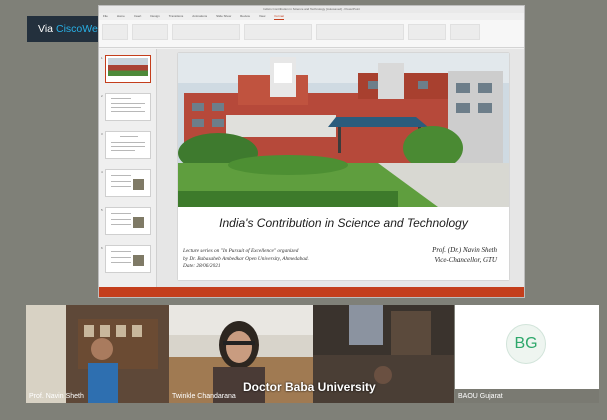 The width and height of the screenshot is (607, 420). I want to click on tab-format: Format, so click(279, 16).